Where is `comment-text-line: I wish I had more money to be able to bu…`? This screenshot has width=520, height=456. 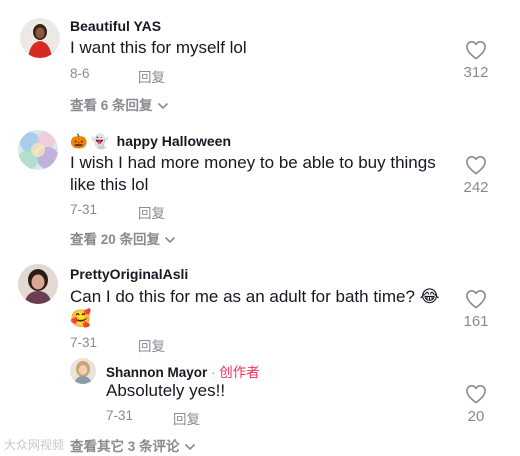
comment-text-line: I wish I had more money to be able to bu… is located at coordinates (253, 162).